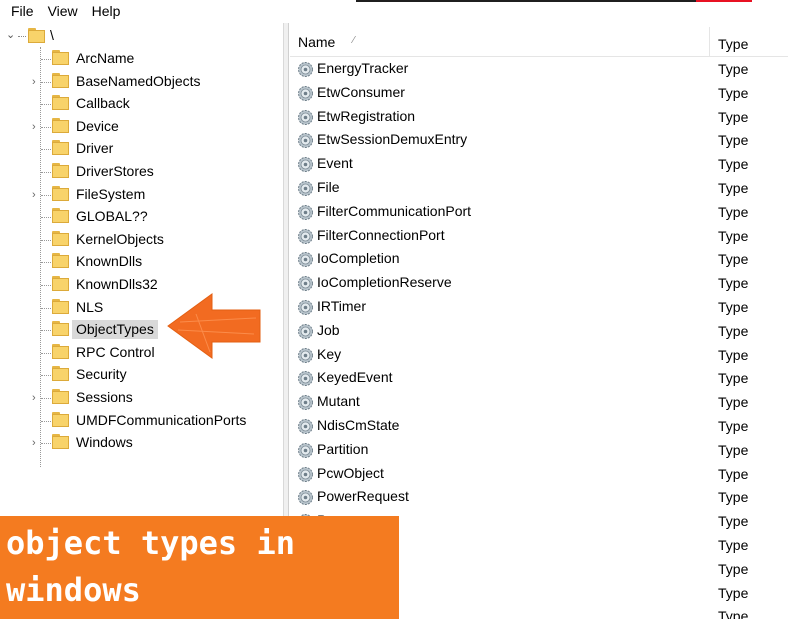  I want to click on list-item: FilterConnectionPort Type, so click(539, 237).